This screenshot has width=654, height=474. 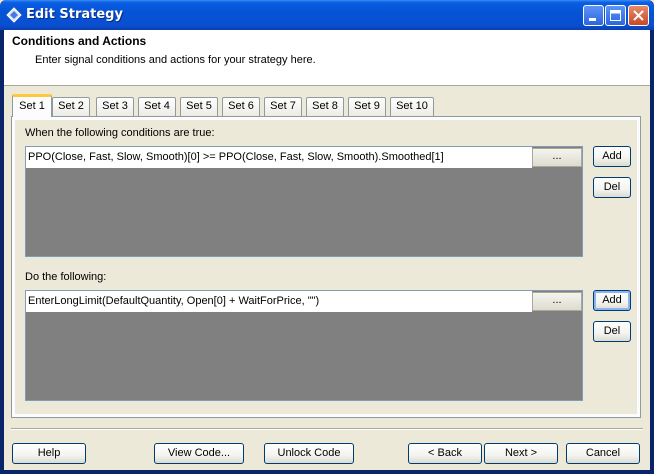 I want to click on add-action-button: Add, so click(x=612, y=300).